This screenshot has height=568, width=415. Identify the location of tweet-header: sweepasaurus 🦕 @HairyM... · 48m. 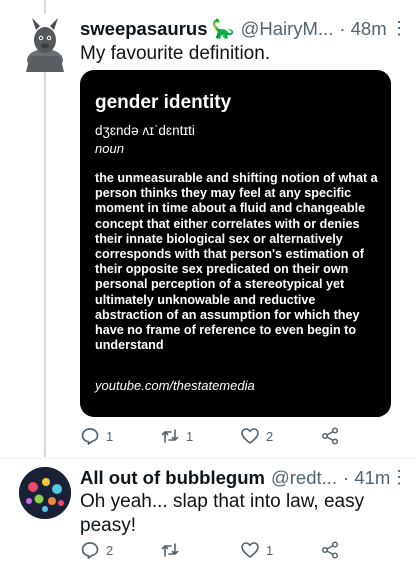
(233, 29).